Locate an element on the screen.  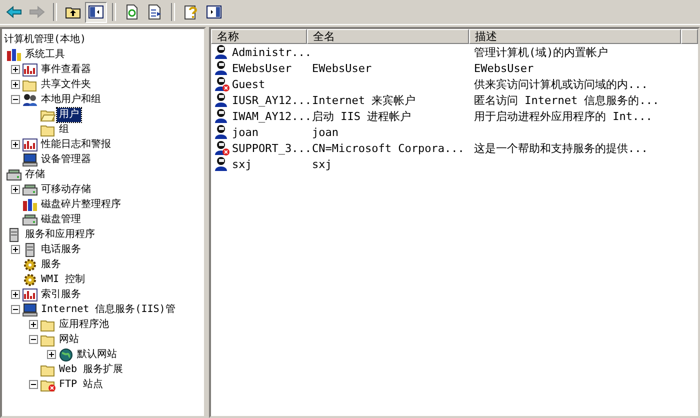
tree-button is located at coordinates (96, 12).